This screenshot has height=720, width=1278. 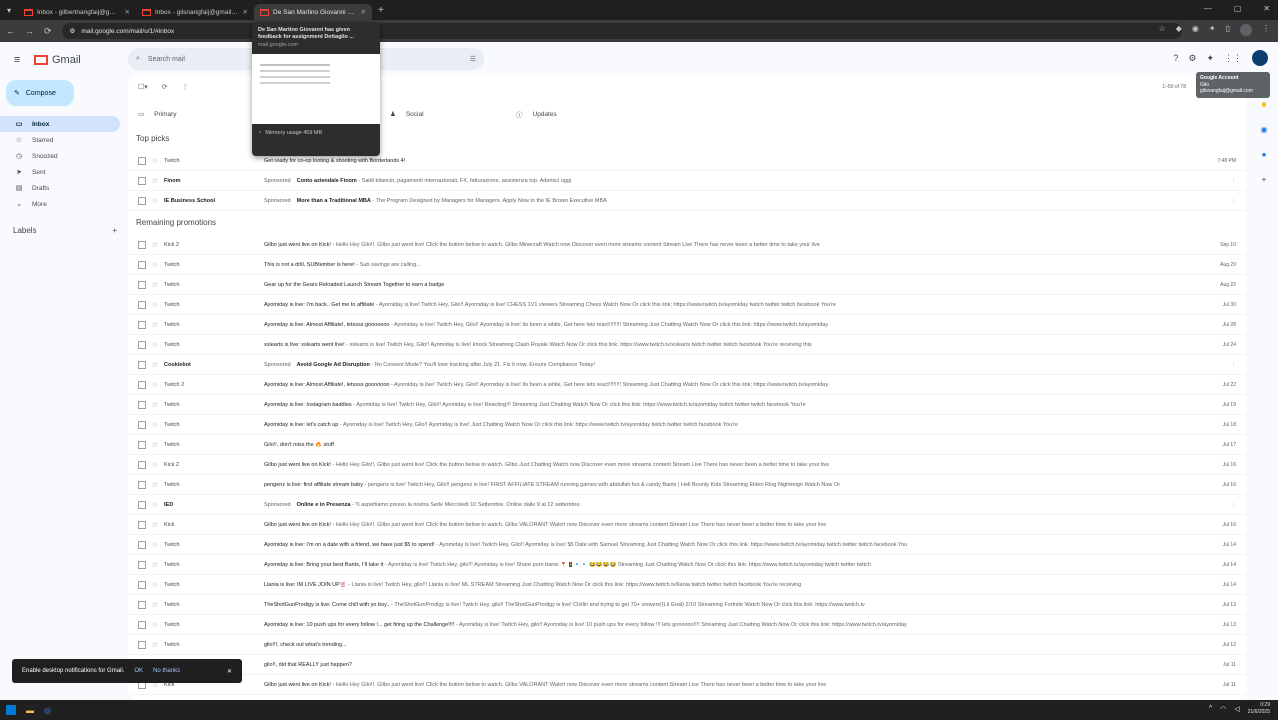 What do you see at coordinates (1192, 58) in the screenshot?
I see `settings-gear-icon: ⚙` at bounding box center [1192, 58].